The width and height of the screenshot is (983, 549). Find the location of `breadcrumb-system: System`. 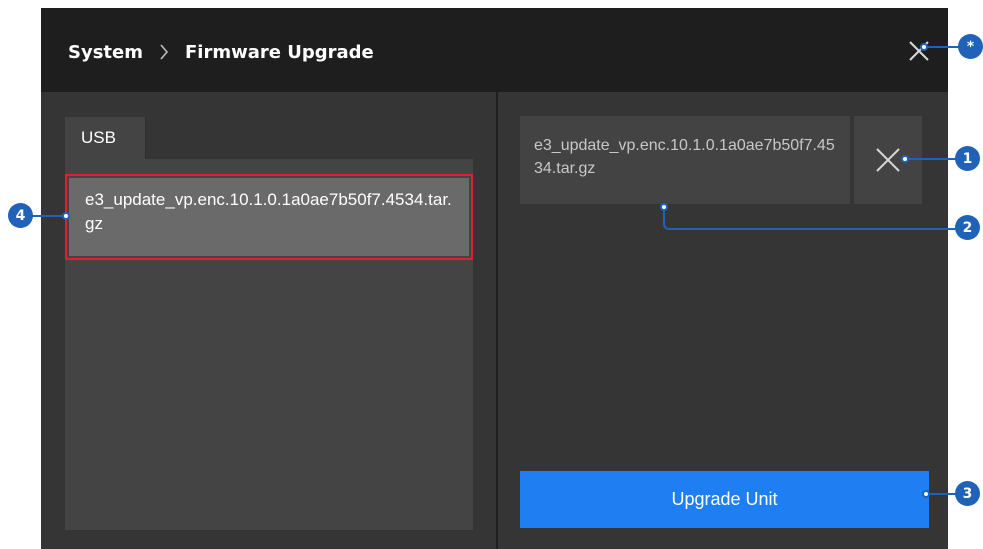

breadcrumb-system: System is located at coordinates (105, 52).